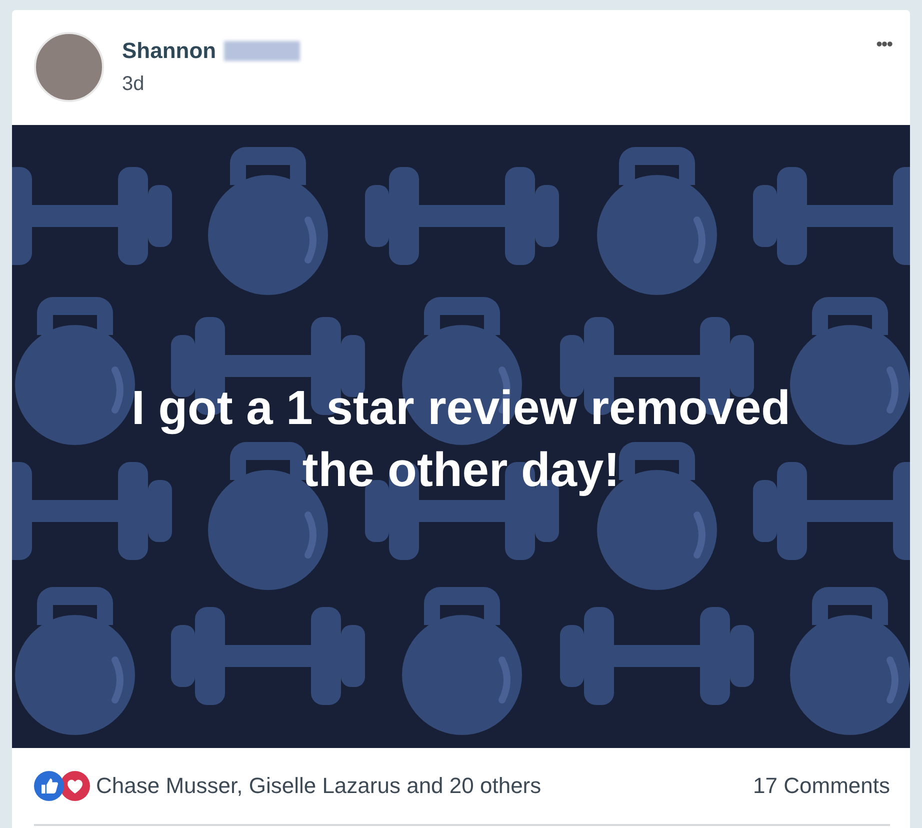 The image size is (922, 828). I want to click on post-time: 3d, so click(211, 84).